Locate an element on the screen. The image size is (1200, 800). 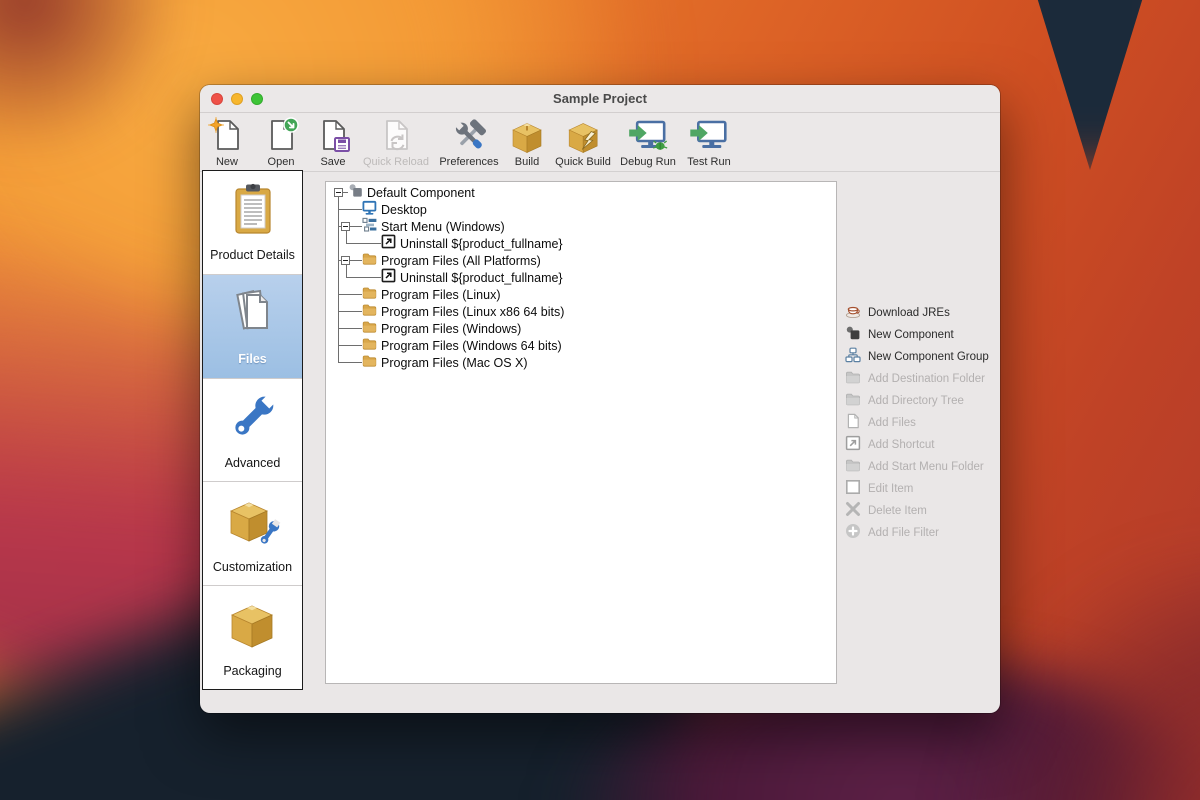
tree-item-start-menu-windows: Start Menu (Windows) is located at coordinates (433, 227).